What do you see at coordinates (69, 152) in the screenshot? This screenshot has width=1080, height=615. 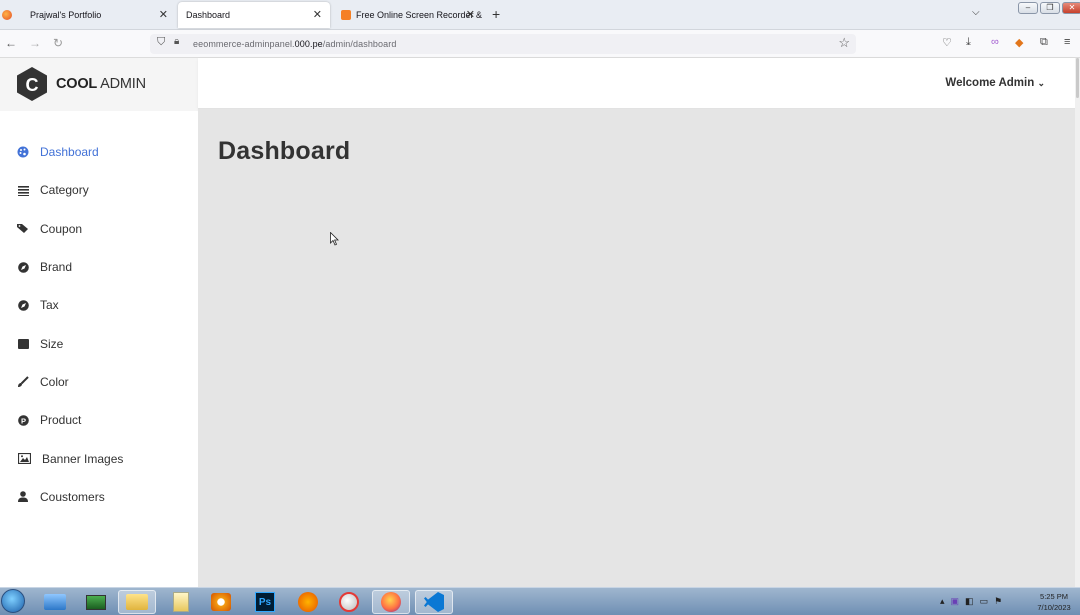 I see `sidebar-item-label: Dashboard` at bounding box center [69, 152].